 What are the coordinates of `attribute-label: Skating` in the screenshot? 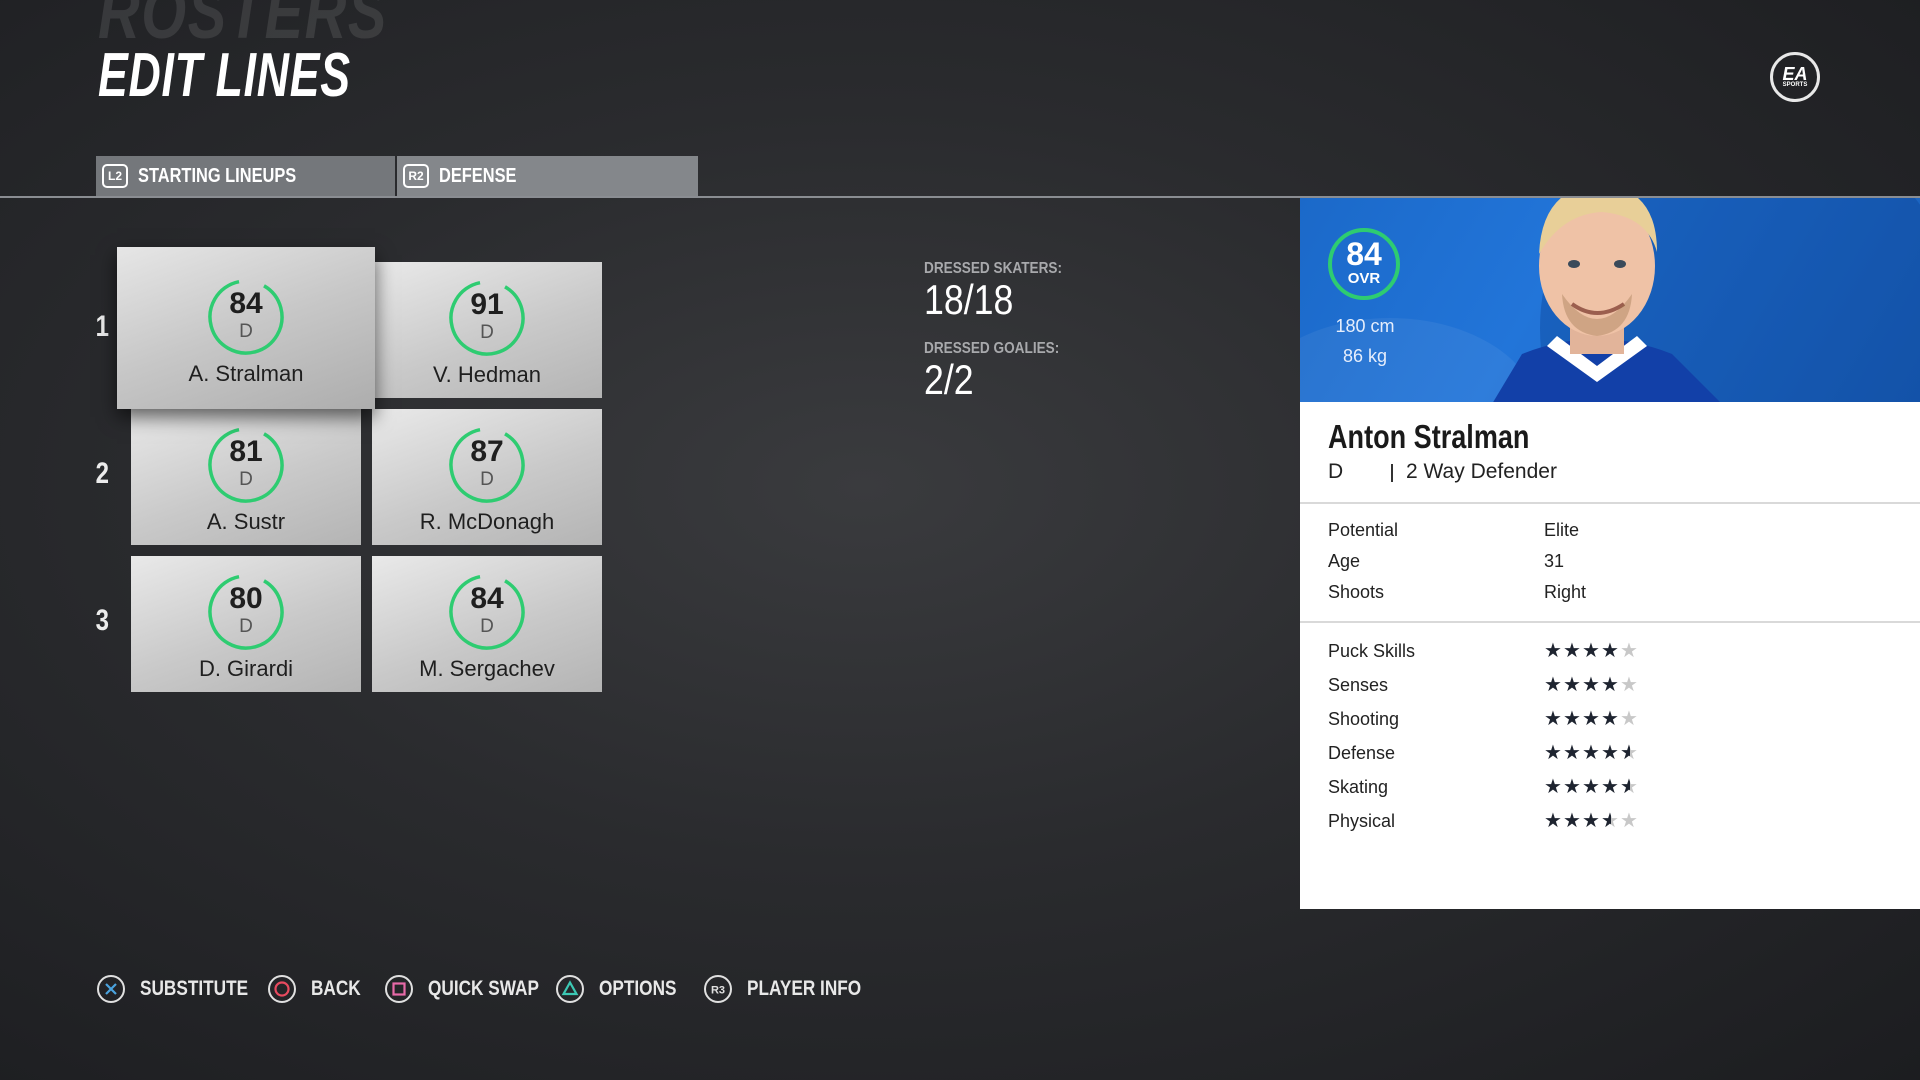 It's located at (1358, 787).